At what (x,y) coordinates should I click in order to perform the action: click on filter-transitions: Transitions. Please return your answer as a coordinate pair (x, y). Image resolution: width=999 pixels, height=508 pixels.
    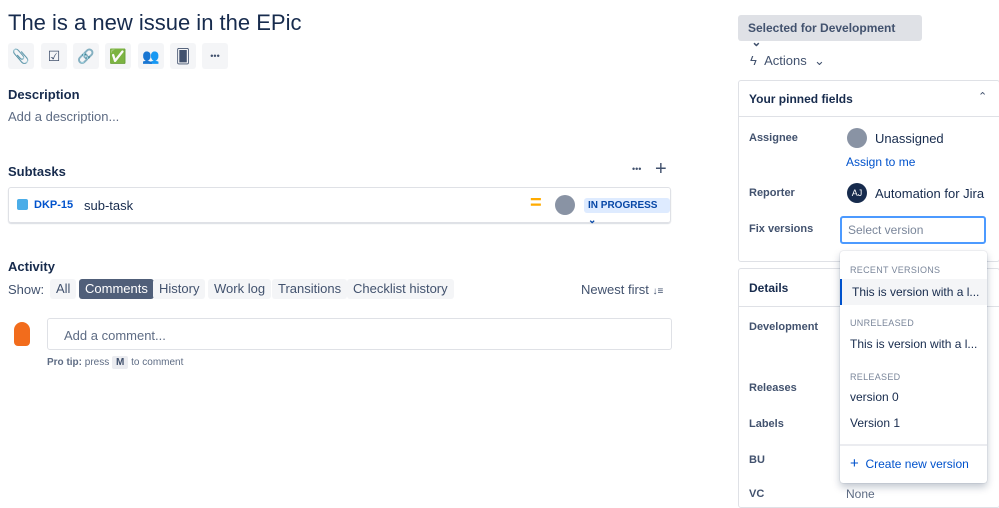
    Looking at the image, I should click on (310, 289).